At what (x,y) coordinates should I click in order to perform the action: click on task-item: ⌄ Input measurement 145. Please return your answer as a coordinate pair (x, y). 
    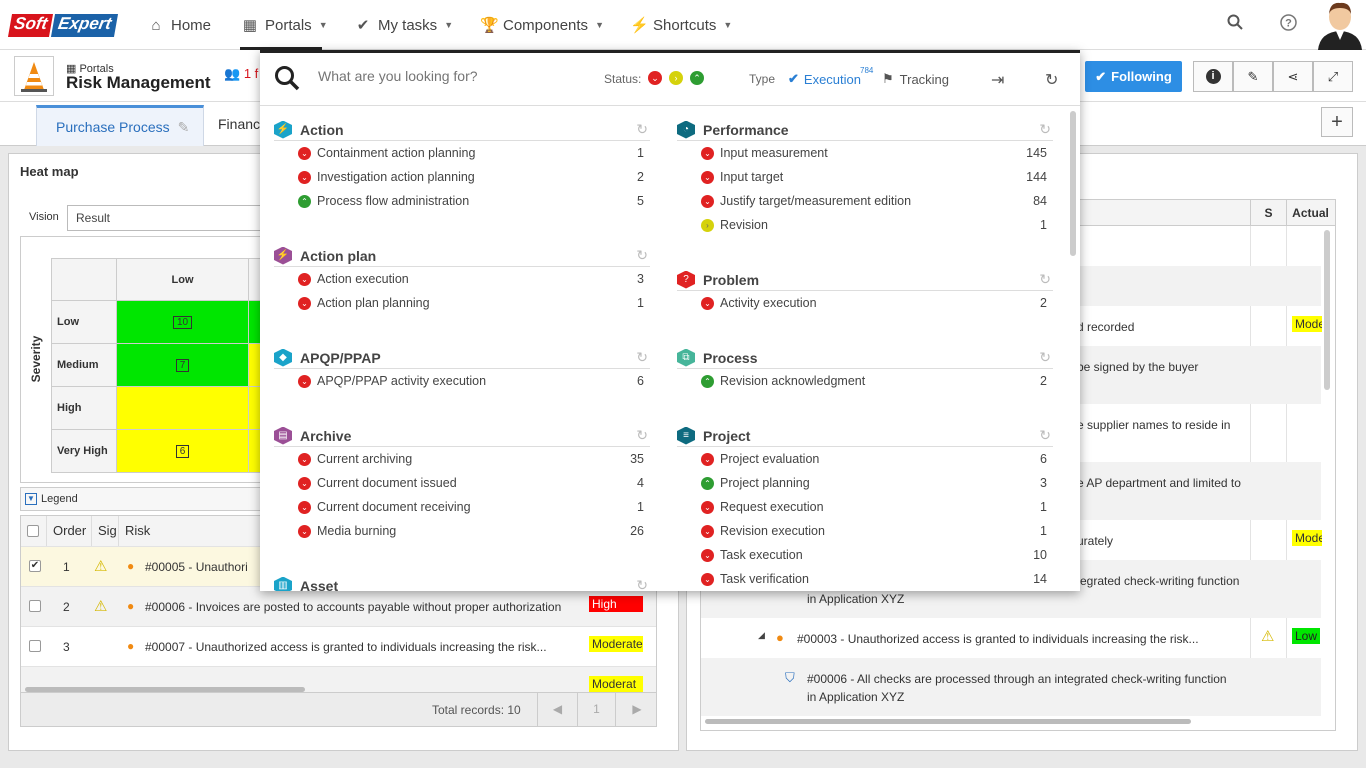
    Looking at the image, I should click on (865, 153).